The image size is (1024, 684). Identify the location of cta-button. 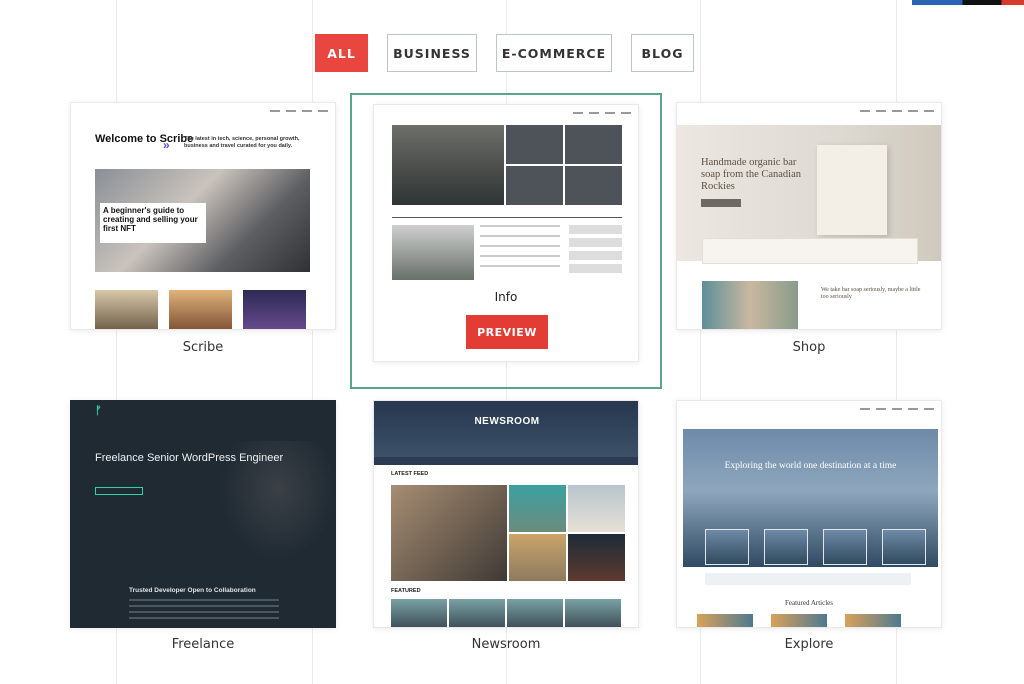
(119, 491).